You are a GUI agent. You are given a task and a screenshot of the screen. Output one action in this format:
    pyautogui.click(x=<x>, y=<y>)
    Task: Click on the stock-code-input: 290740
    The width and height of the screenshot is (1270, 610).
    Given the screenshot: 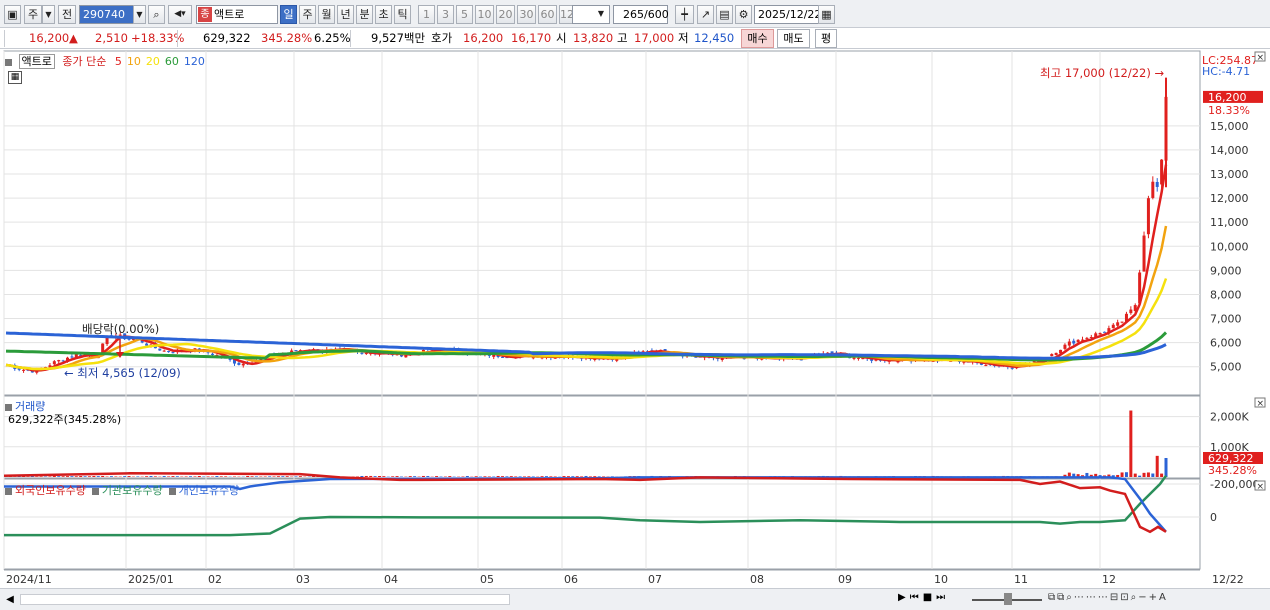 What is the action you would take?
    pyautogui.click(x=106, y=14)
    